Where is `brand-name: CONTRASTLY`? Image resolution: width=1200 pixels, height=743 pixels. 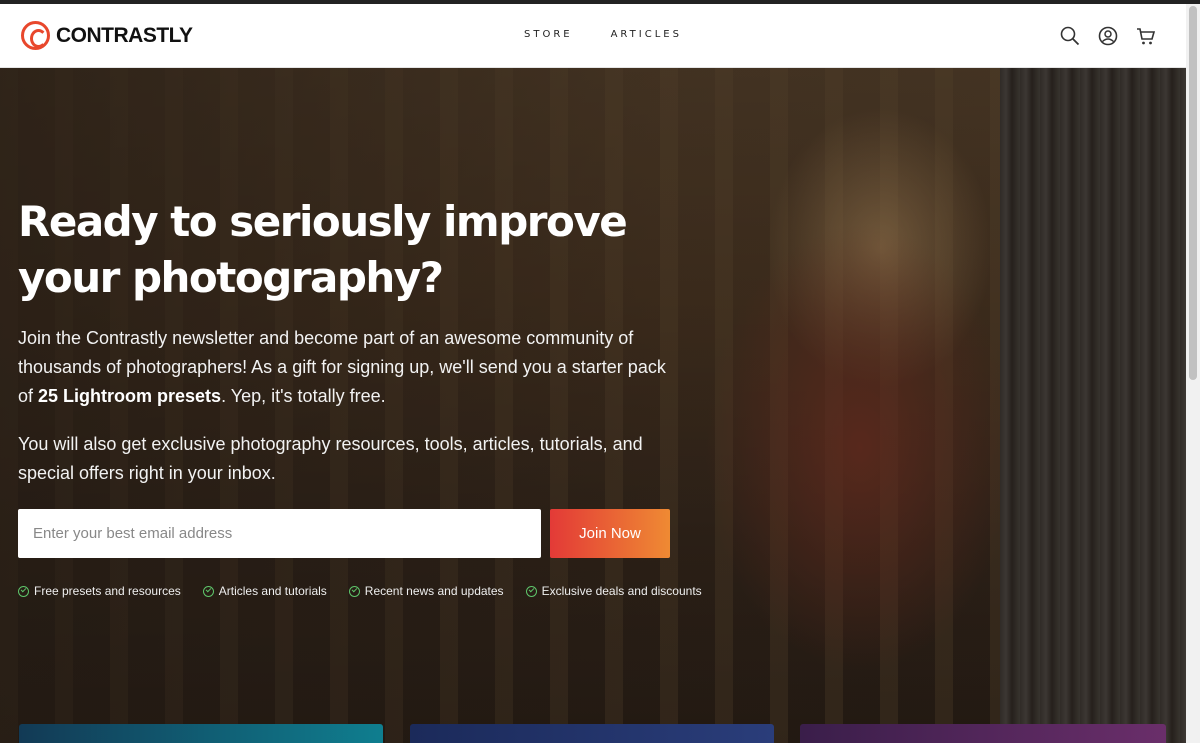 brand-name: CONTRASTLY is located at coordinates (124, 35).